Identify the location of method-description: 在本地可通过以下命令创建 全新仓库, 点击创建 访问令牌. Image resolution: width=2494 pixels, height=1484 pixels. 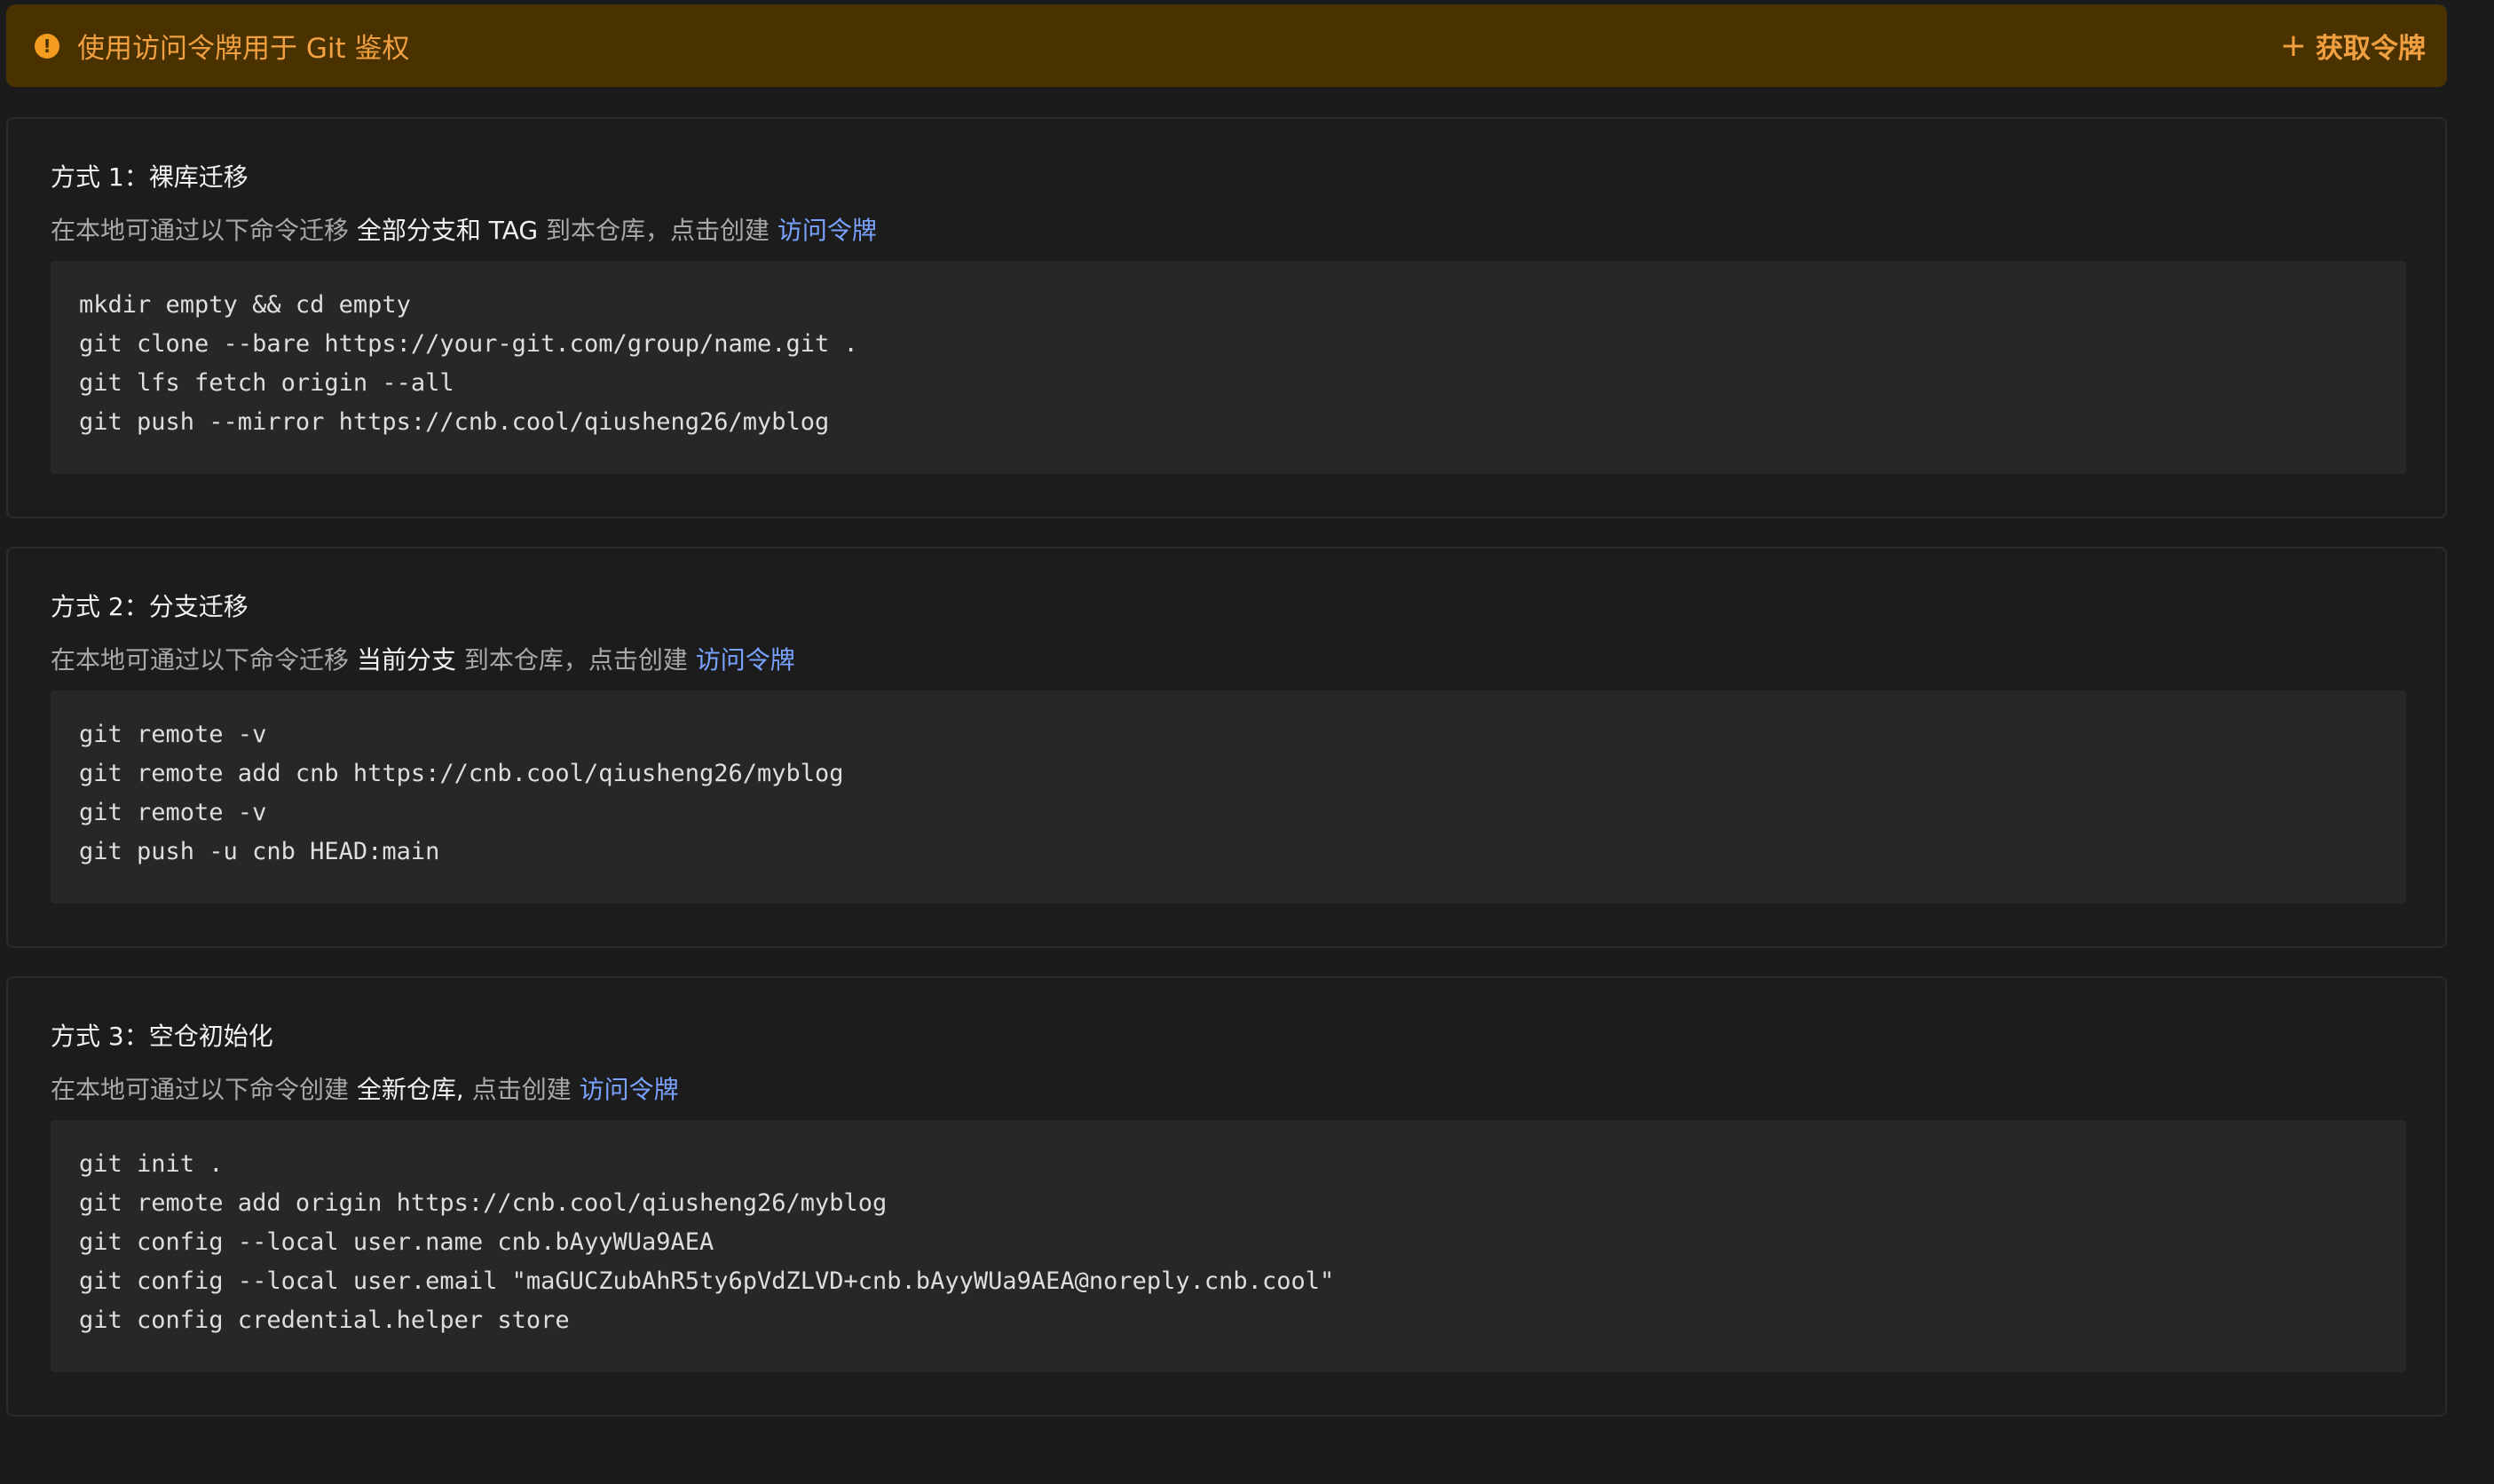
(365, 1088).